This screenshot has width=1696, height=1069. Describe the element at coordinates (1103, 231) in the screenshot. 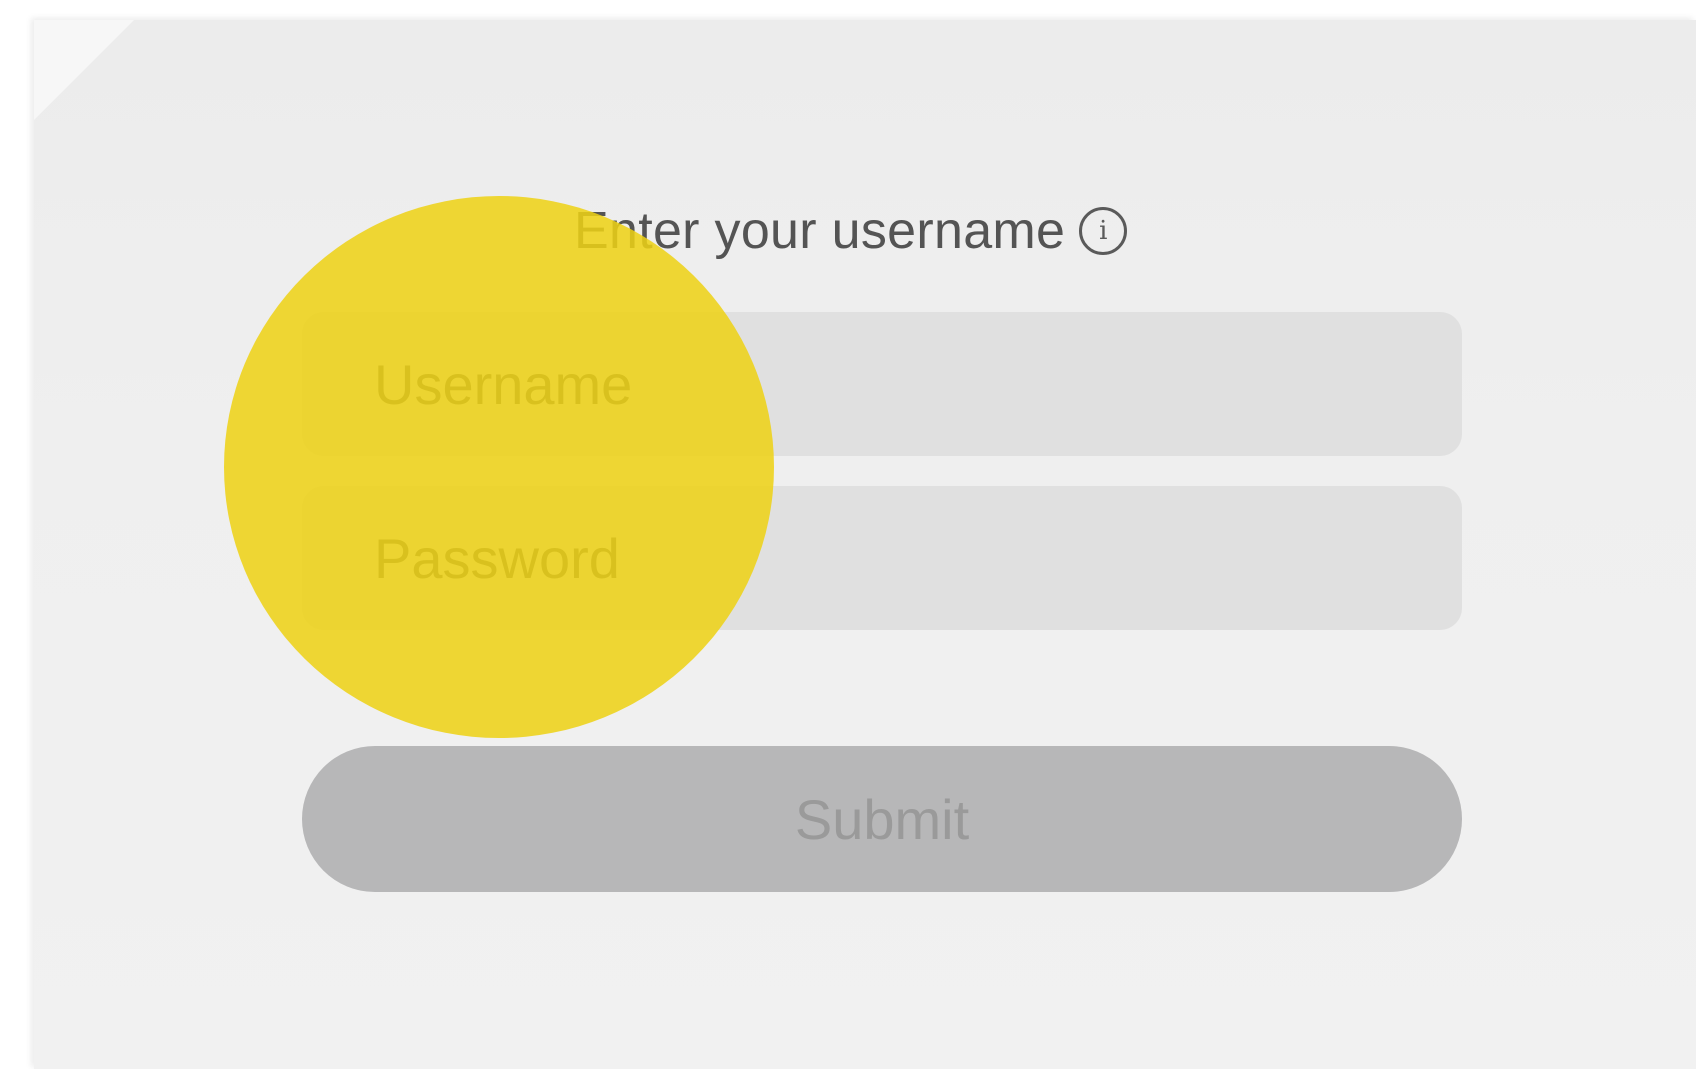

I see `info-icon: i` at that location.